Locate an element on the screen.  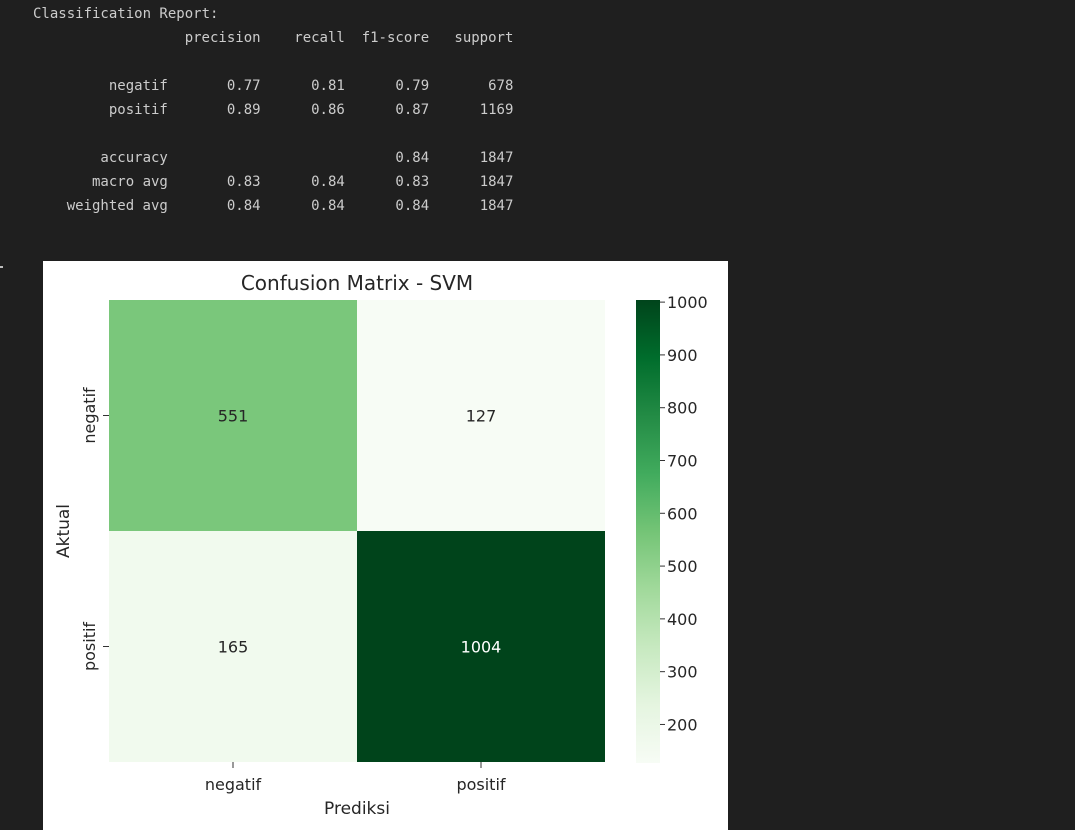
report-row: negatif 0.77 0.81 0.79 678 is located at coordinates (273, 86).